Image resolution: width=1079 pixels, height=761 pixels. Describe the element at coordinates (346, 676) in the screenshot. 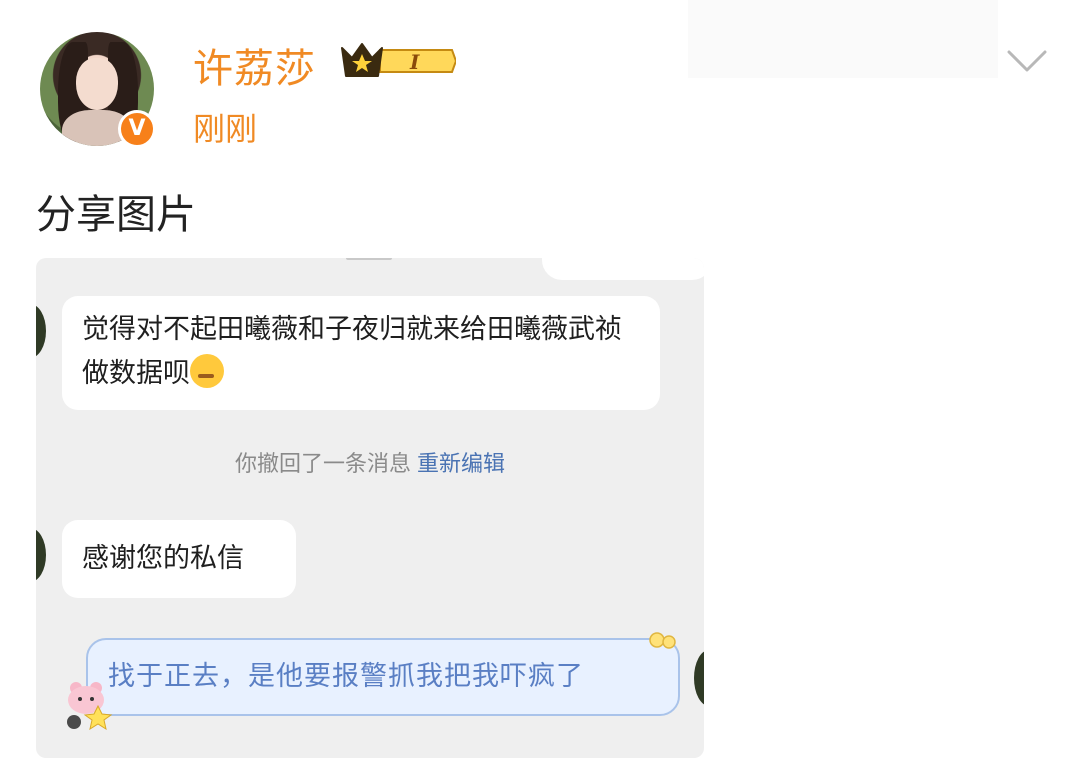

I see `outgoing-message-text: 找于正去，是他要报警抓我把我吓疯了` at that location.